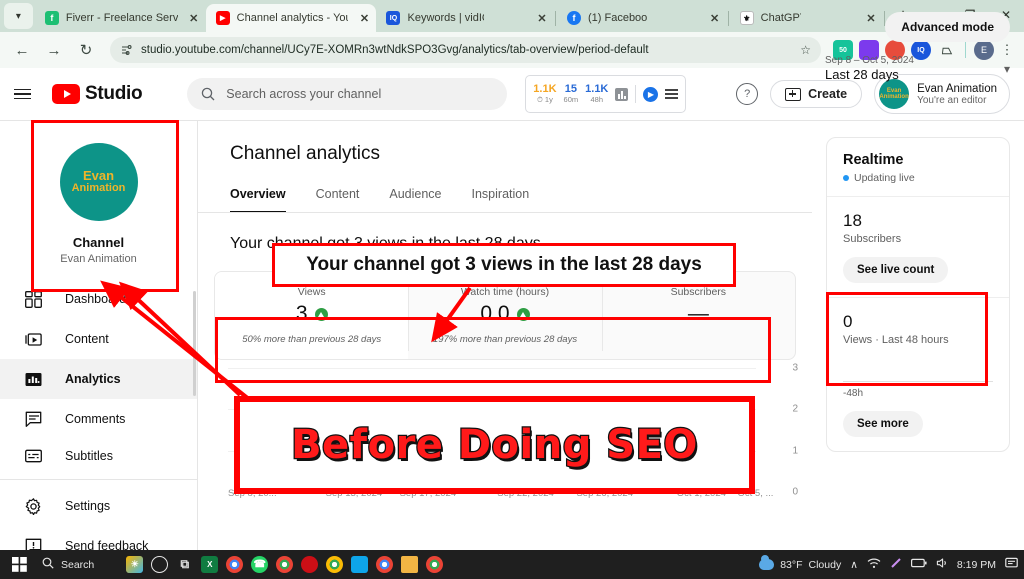 The width and height of the screenshot is (1024, 579). I want to click on chart-y-tick-label: 3, so click(795, 368).